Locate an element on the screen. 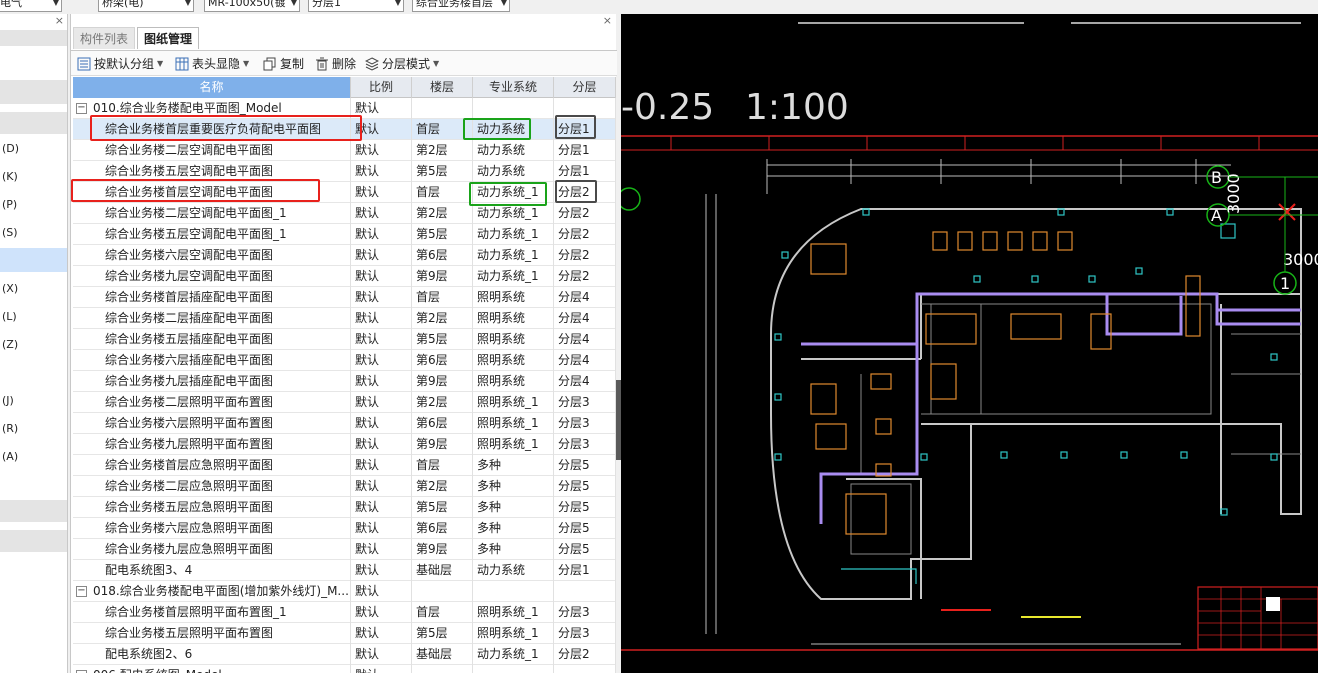  table-group-row: 018.综合业务楼配电平面图(增加紫外线灯)_M... 默认 − is located at coordinates (344, 591).